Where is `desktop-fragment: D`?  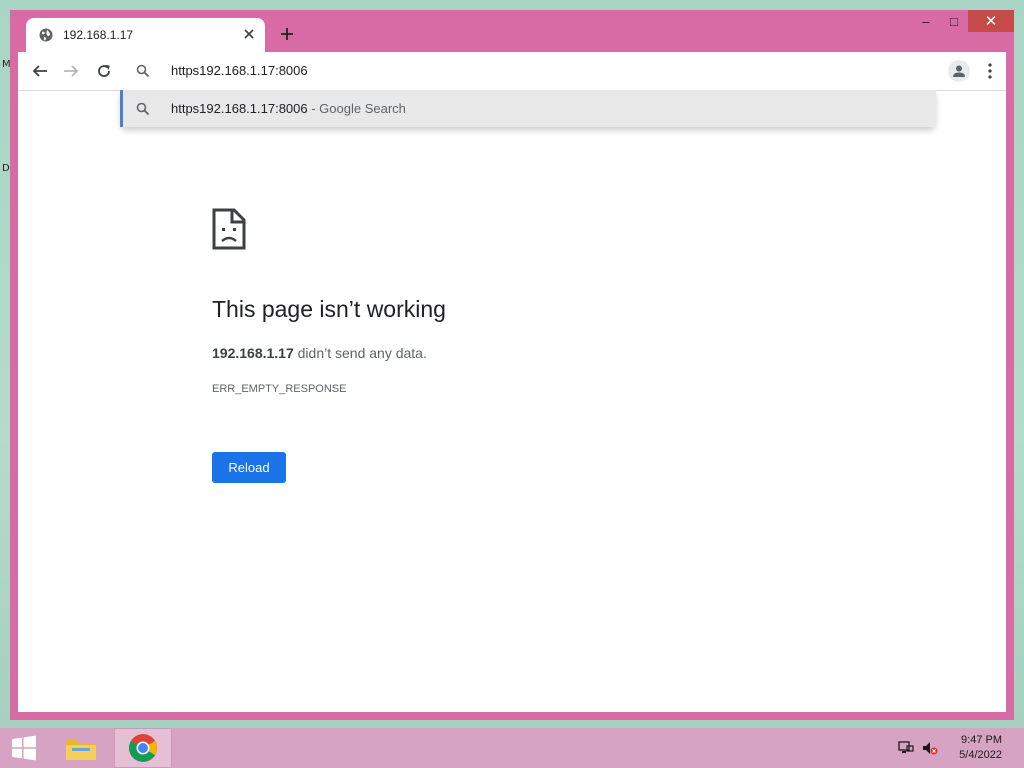 desktop-fragment: D is located at coordinates (6, 168).